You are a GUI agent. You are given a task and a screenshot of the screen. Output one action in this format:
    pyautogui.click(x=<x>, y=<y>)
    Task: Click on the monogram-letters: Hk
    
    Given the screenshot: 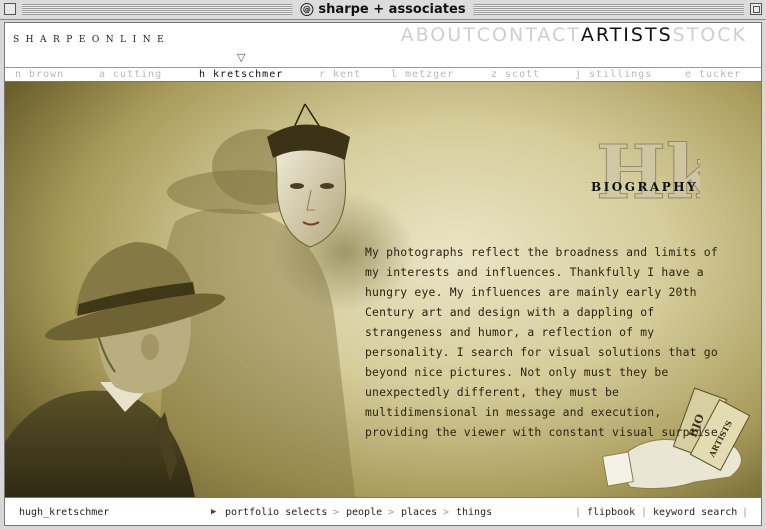 What is the action you would take?
    pyautogui.click(x=648, y=173)
    